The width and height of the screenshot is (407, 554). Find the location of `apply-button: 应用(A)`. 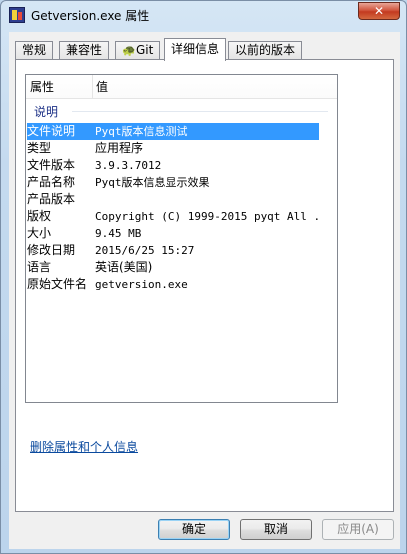

apply-button: 应用(A) is located at coordinates (358, 529).